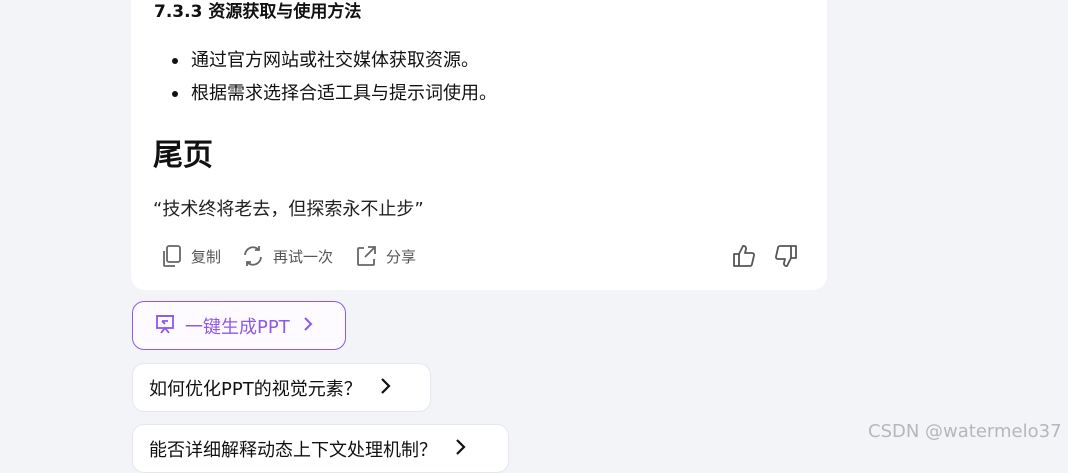 The width and height of the screenshot is (1068, 473). Describe the element at coordinates (965, 431) in the screenshot. I see `watermark: CSDN @watermelo37` at that location.